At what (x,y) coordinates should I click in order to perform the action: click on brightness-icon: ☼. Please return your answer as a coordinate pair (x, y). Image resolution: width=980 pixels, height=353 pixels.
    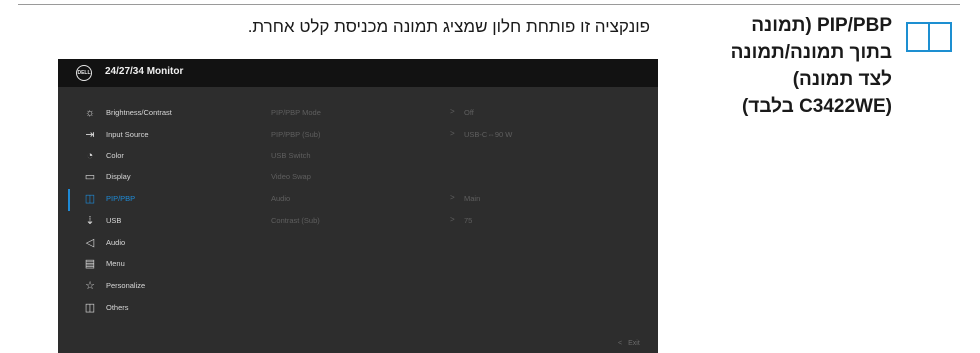
    Looking at the image, I should click on (90, 113).